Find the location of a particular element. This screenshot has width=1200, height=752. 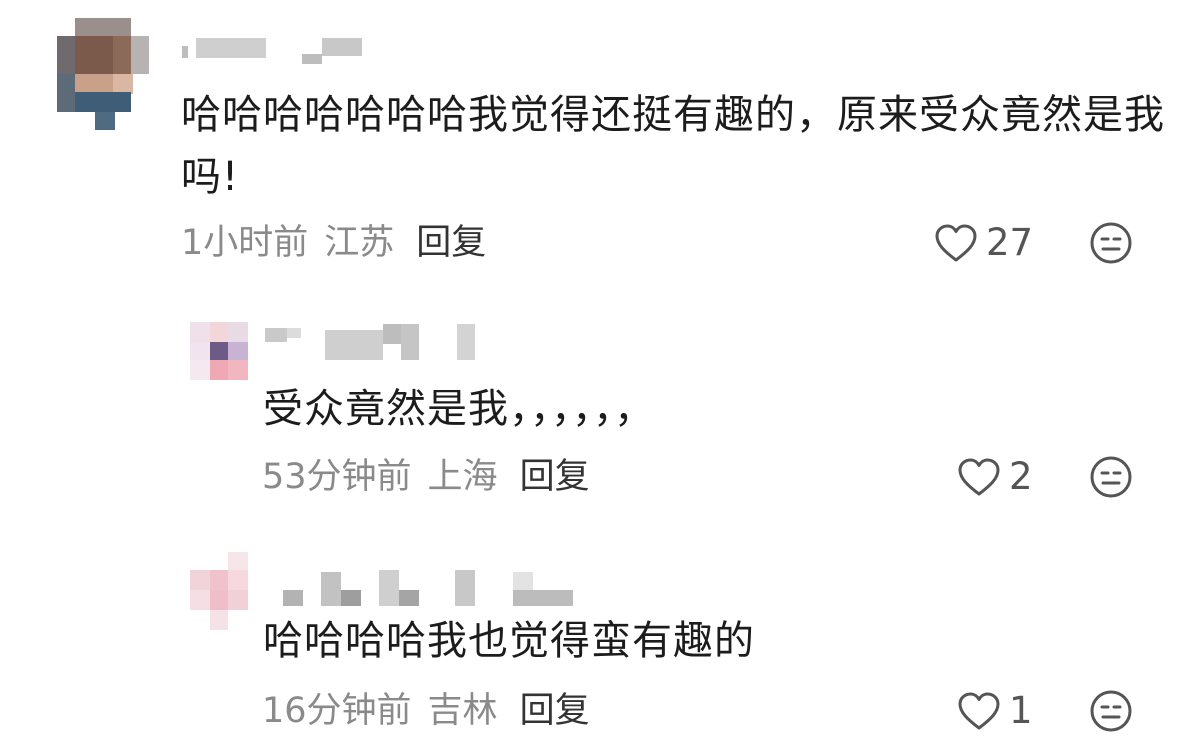

location: 上海 is located at coordinates (462, 477).